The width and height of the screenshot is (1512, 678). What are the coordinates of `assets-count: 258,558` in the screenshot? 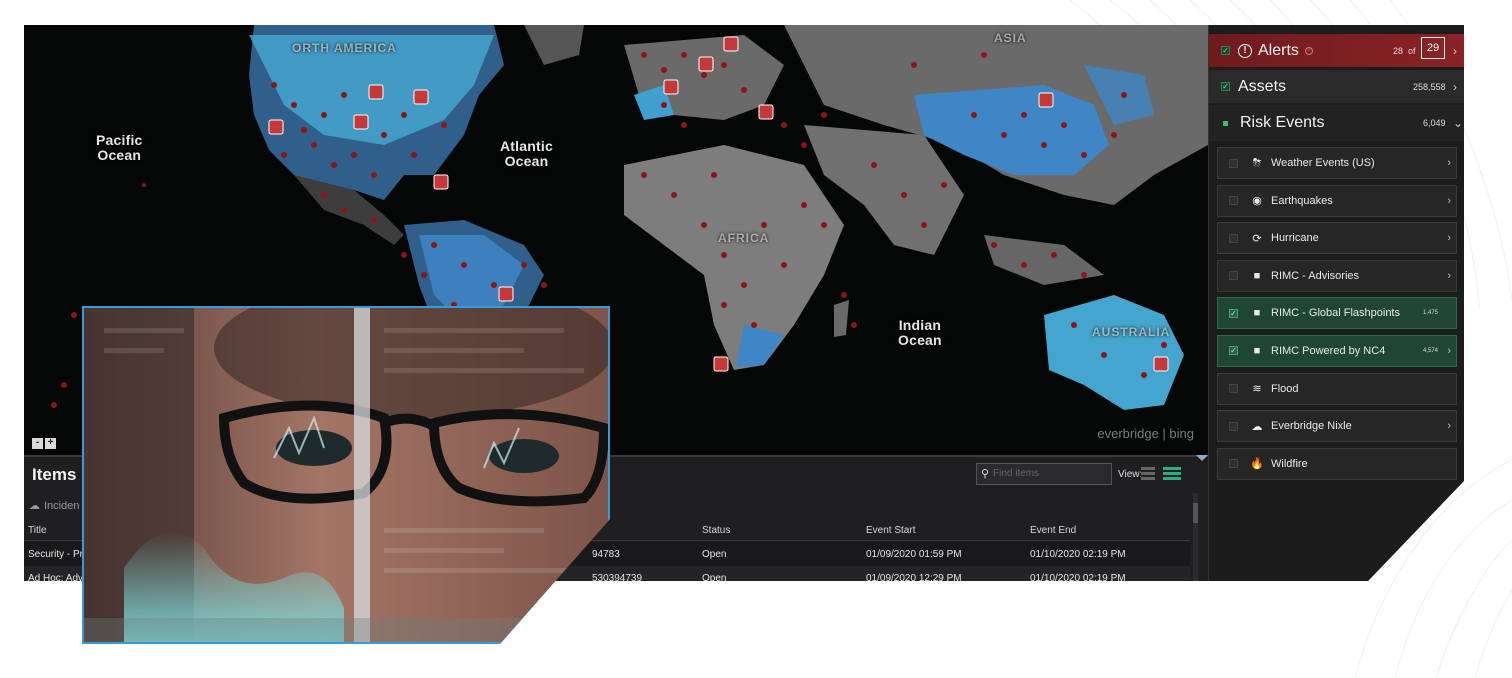 It's located at (1429, 86).